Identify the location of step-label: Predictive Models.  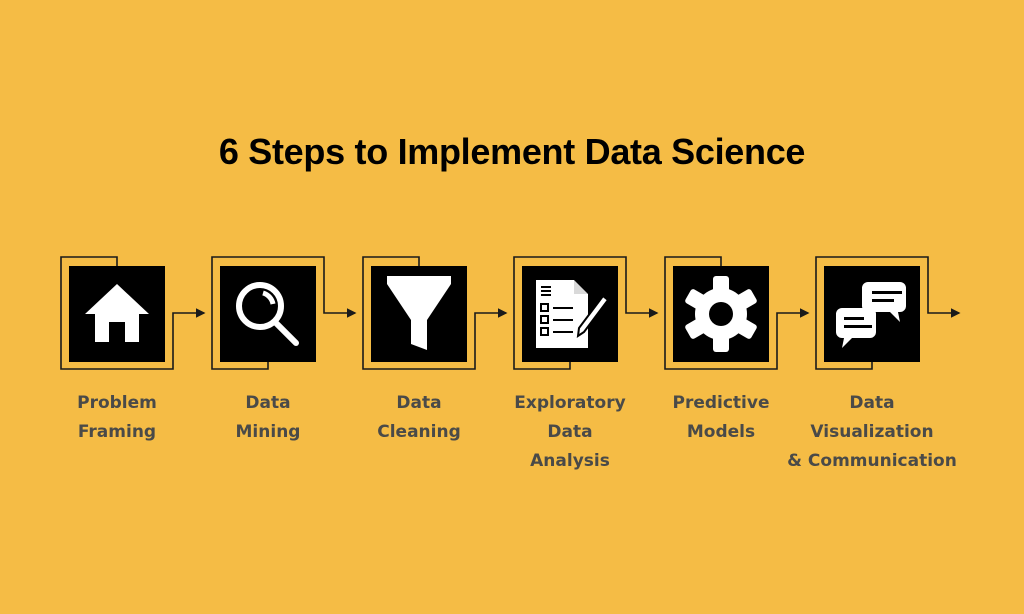
(721, 418).